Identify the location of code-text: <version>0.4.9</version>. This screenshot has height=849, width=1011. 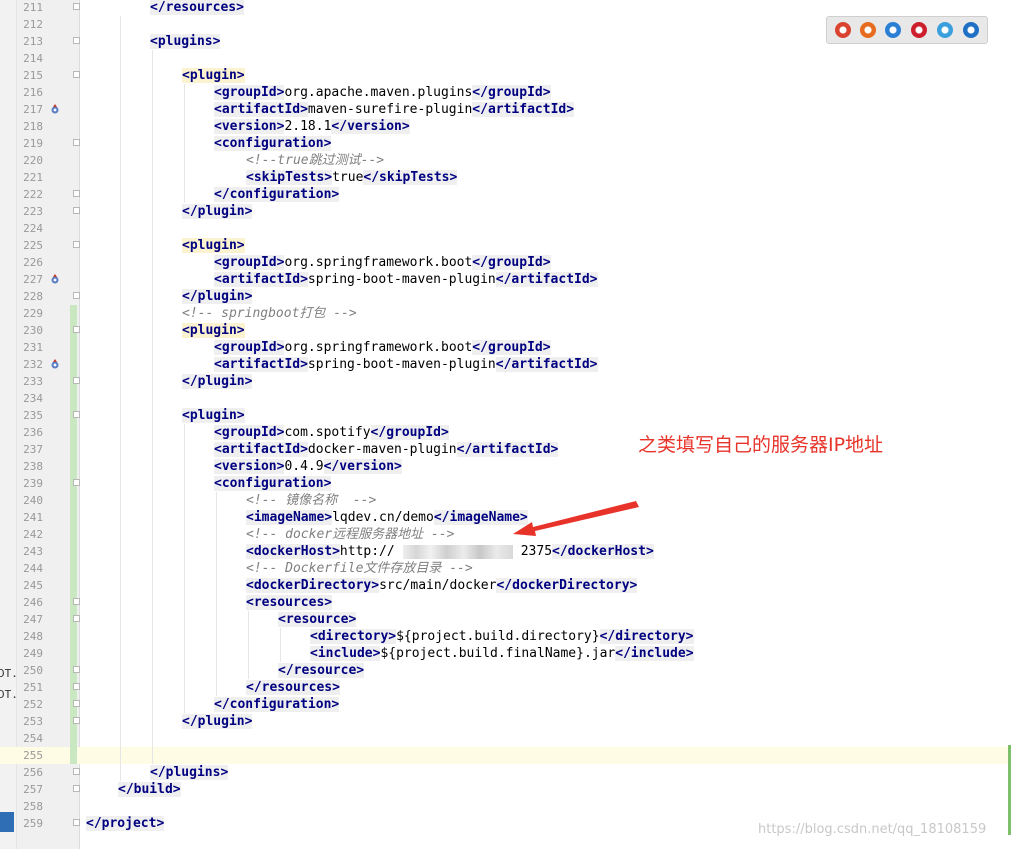
(308, 466).